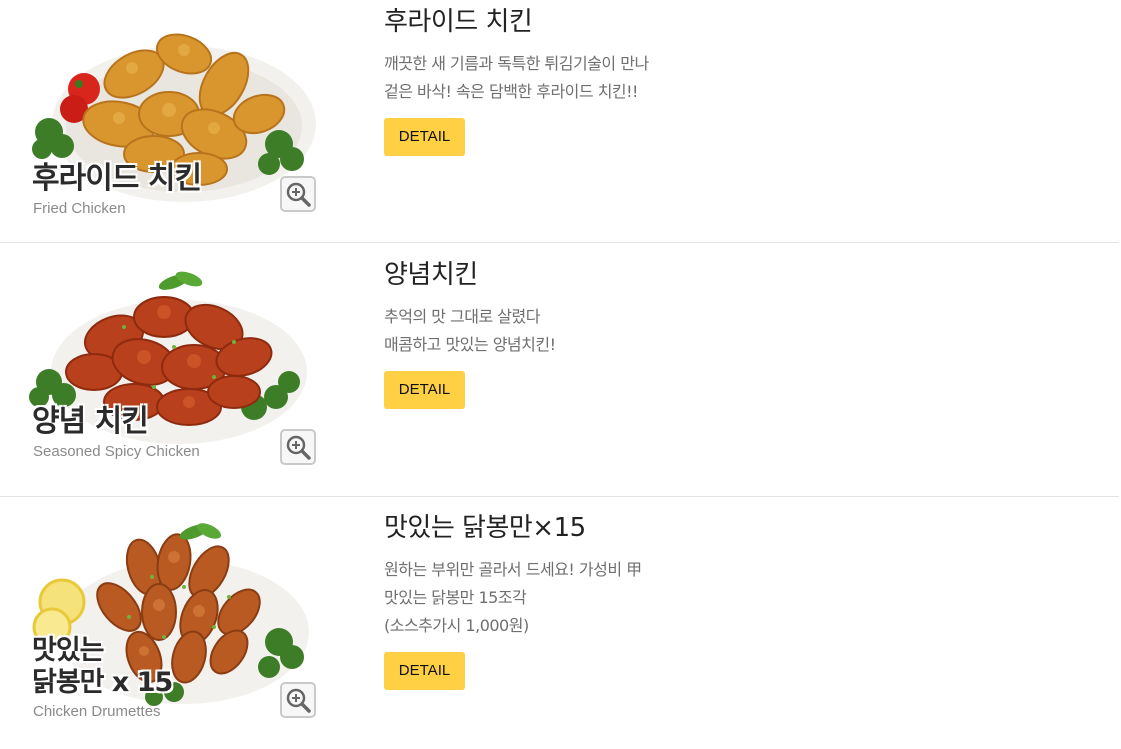 Image resolution: width=1121 pixels, height=749 pixels. What do you see at coordinates (513, 569) in the screenshot?
I see `menu-item-description-line: 원하는 부위만 골라서 드세요! 가성비 甲` at bounding box center [513, 569].